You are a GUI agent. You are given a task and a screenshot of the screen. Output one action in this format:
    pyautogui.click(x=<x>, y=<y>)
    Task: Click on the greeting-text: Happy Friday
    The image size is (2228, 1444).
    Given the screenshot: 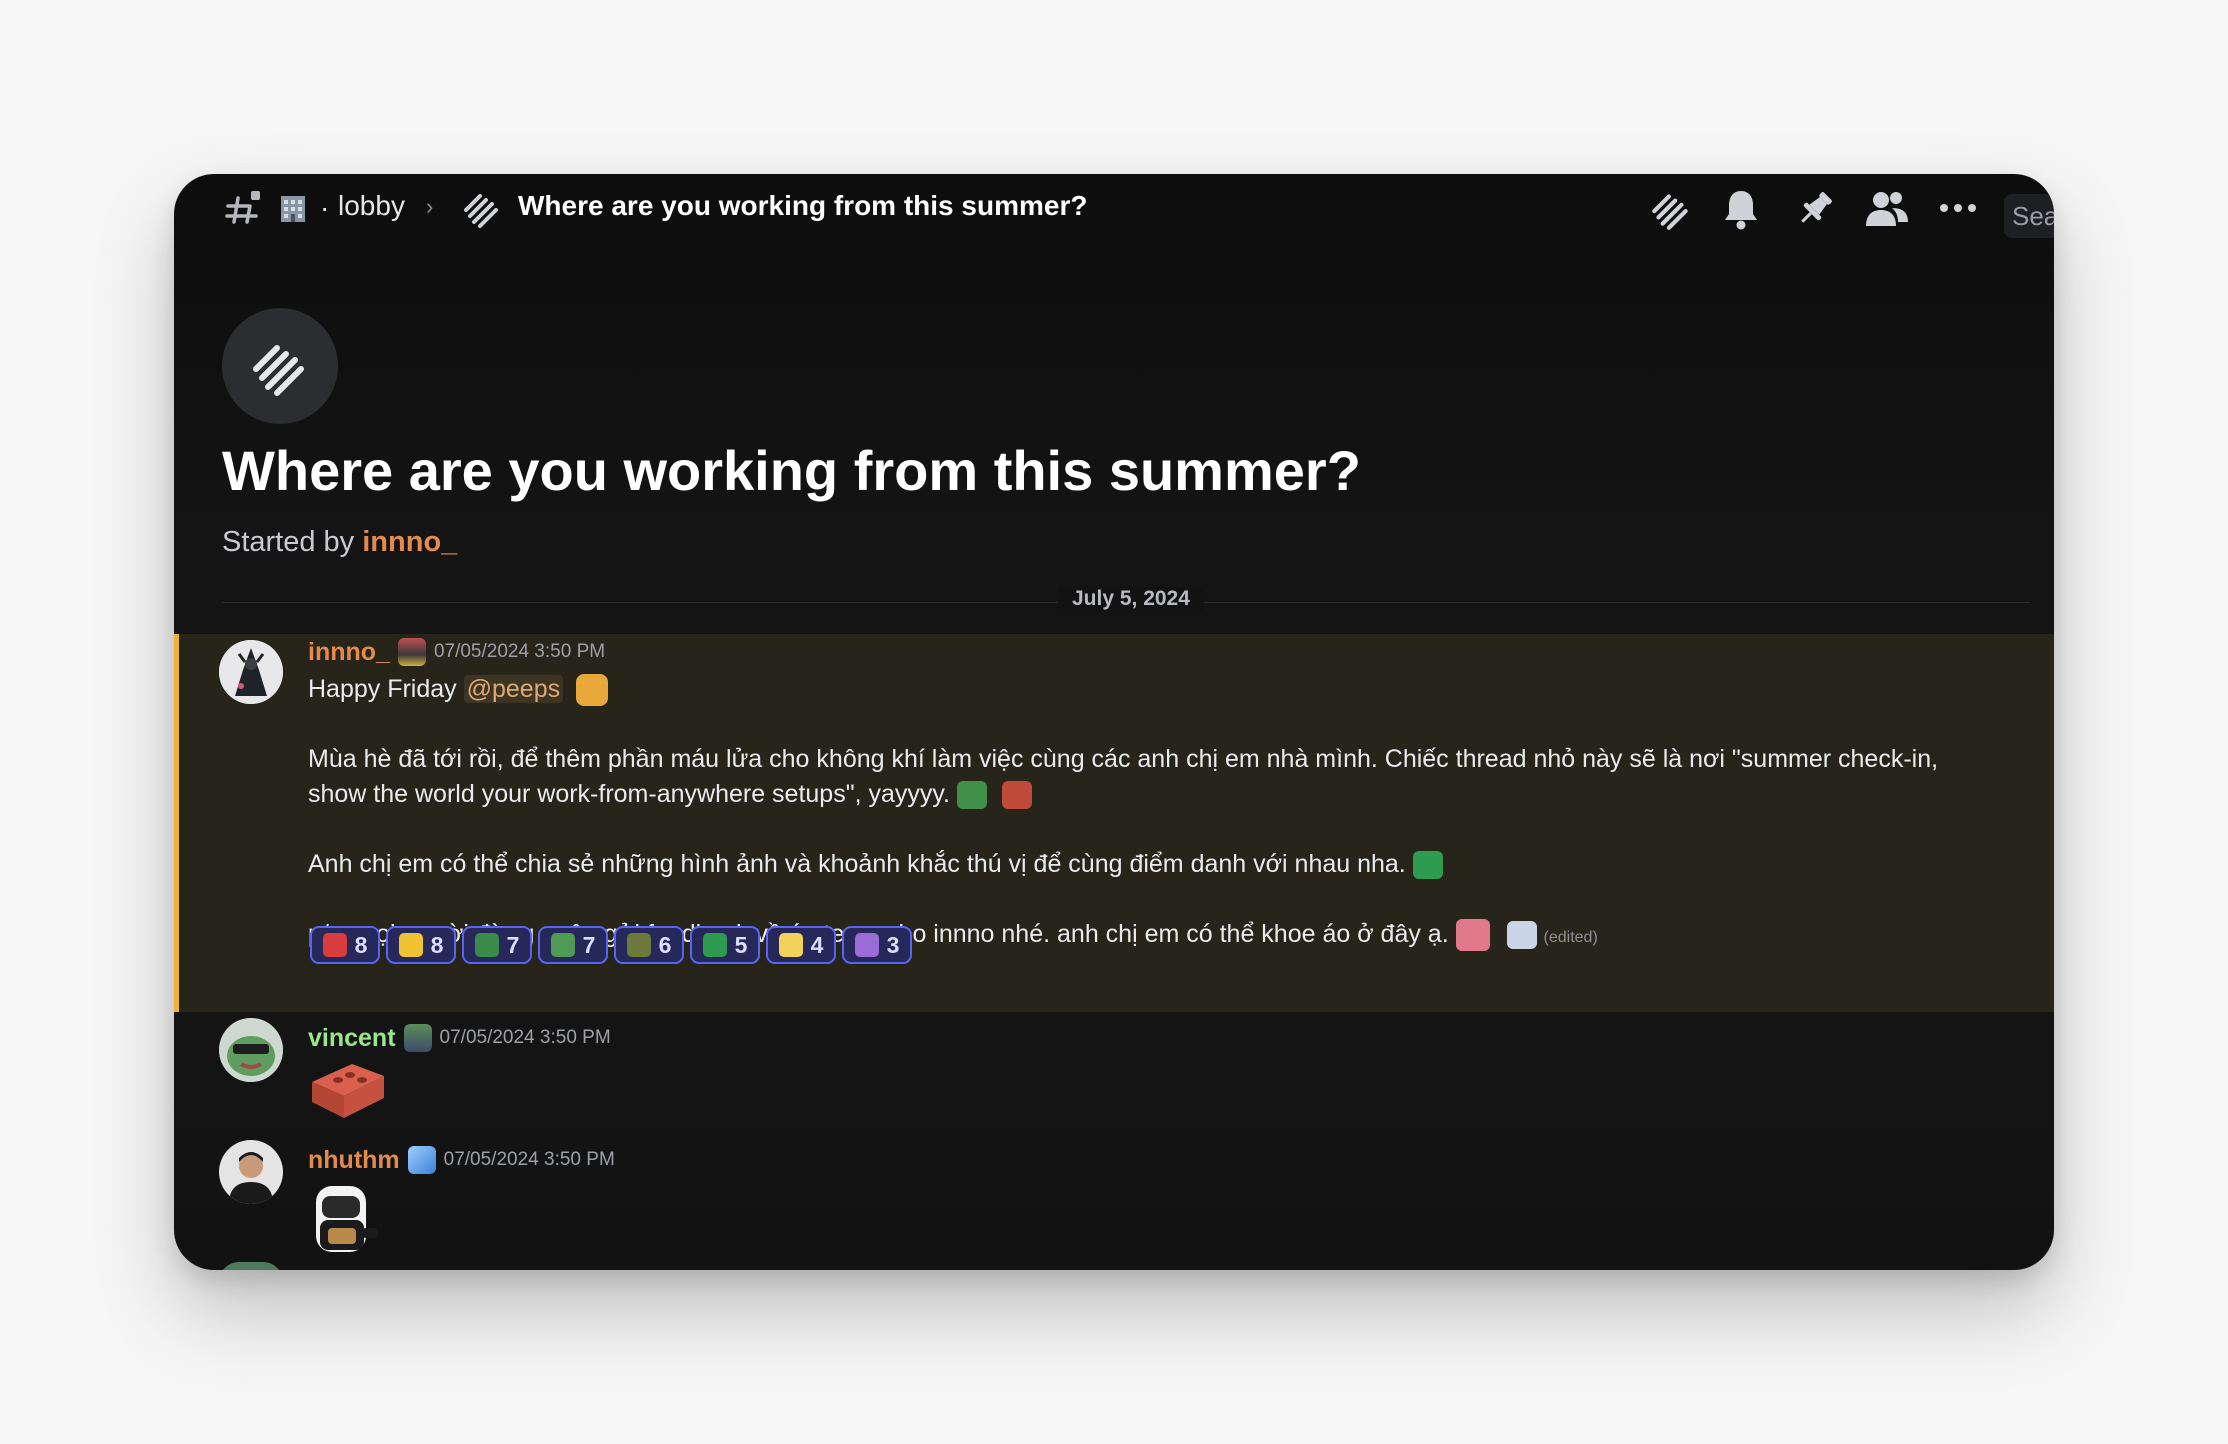 What is the action you would take?
    pyautogui.click(x=386, y=689)
    